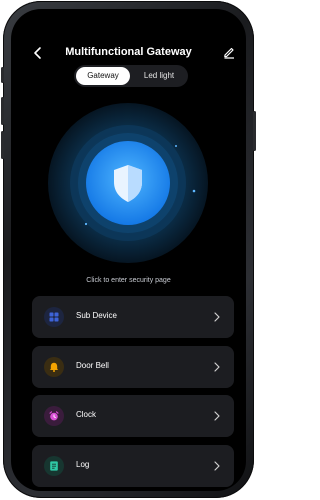 This screenshot has height=500, width=320. Describe the element at coordinates (54, 317) in the screenshot. I see `grid-icon` at that location.